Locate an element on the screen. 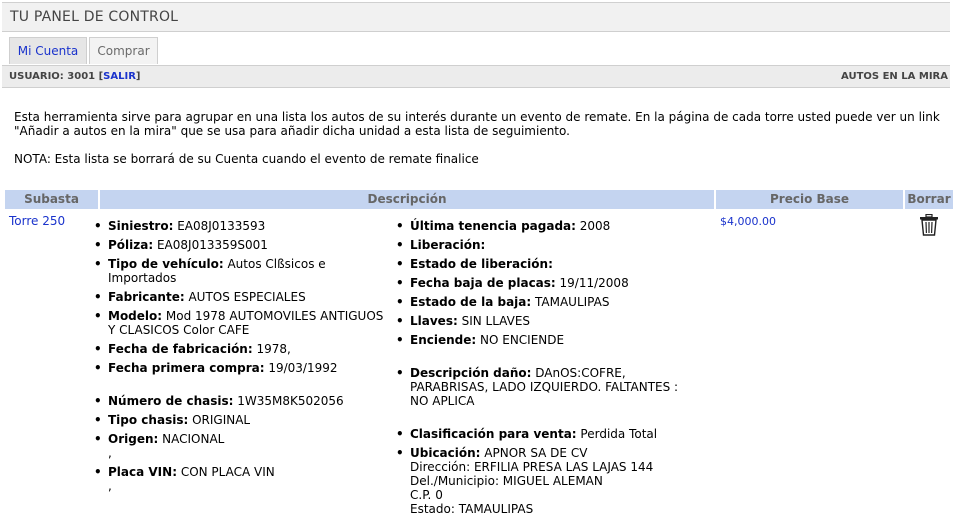 This screenshot has height=524, width=958. spec-item: Número de chasis: 1W35M8K502056 is located at coordinates (244, 401).